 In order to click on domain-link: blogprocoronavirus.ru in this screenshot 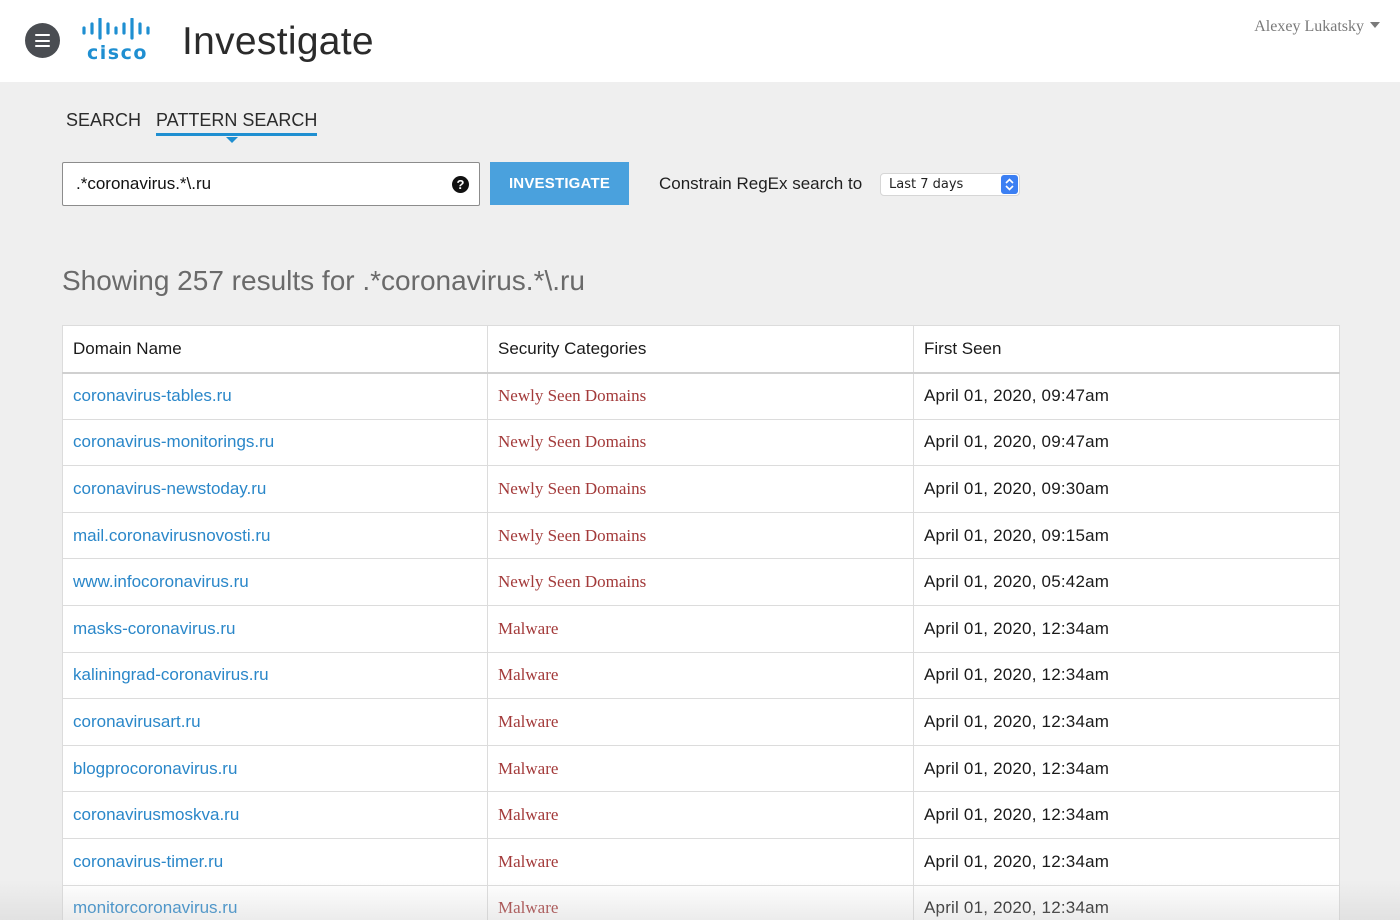, I will do `click(155, 768)`.